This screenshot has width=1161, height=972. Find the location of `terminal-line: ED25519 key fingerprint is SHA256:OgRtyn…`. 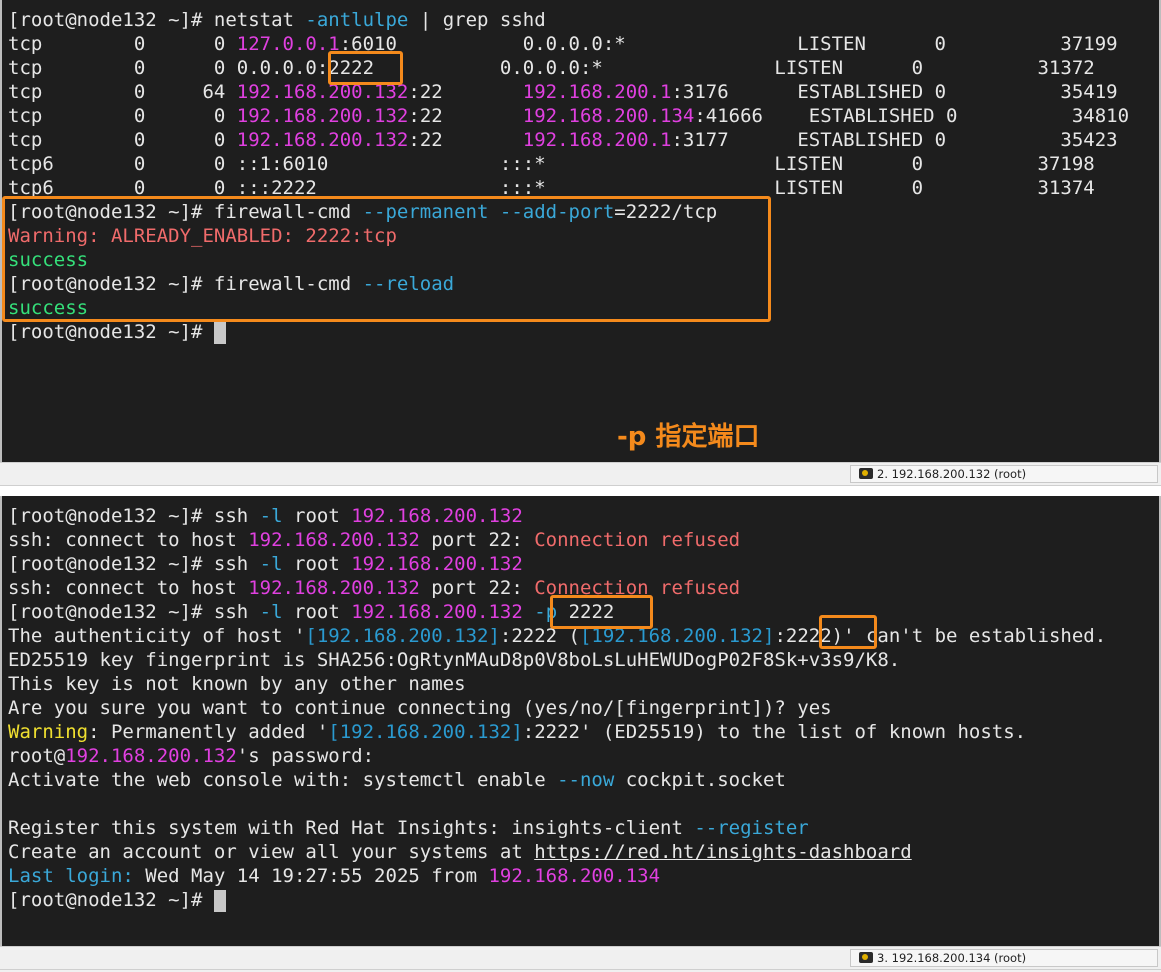

terminal-line: ED25519 key fingerprint is SHA256:OgRtyn… is located at coordinates (557, 660).